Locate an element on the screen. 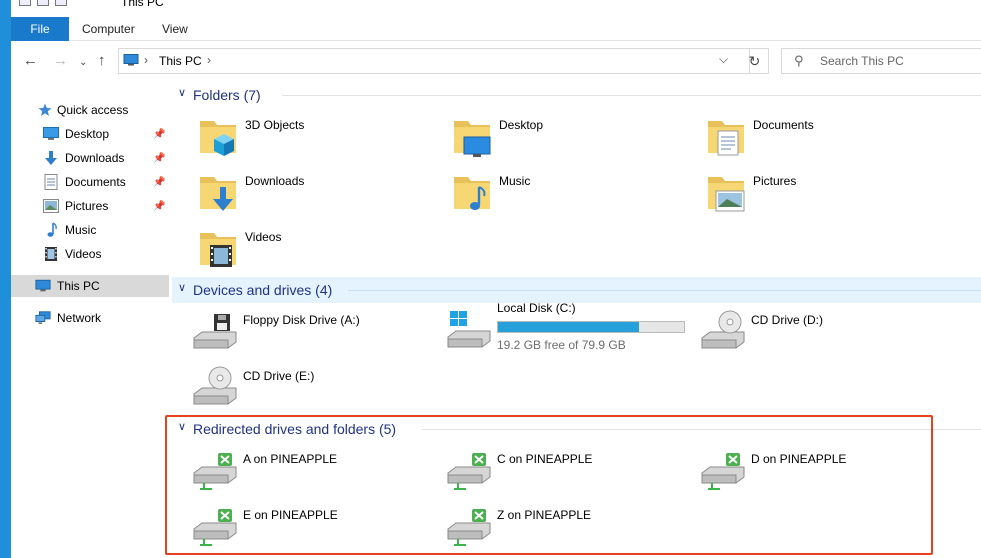  tab-file: File is located at coordinates (40, 29).